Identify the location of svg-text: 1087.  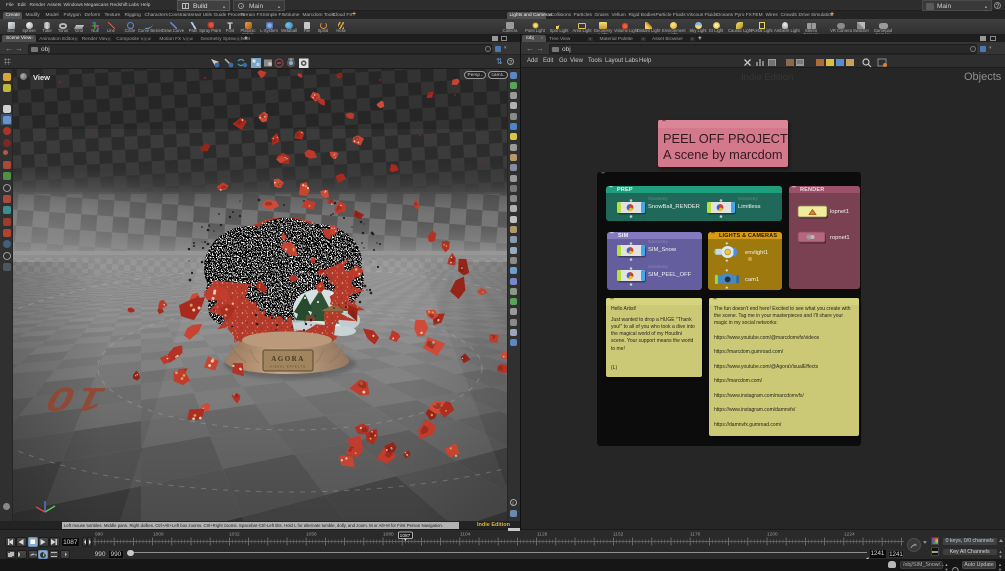
(405, 536).